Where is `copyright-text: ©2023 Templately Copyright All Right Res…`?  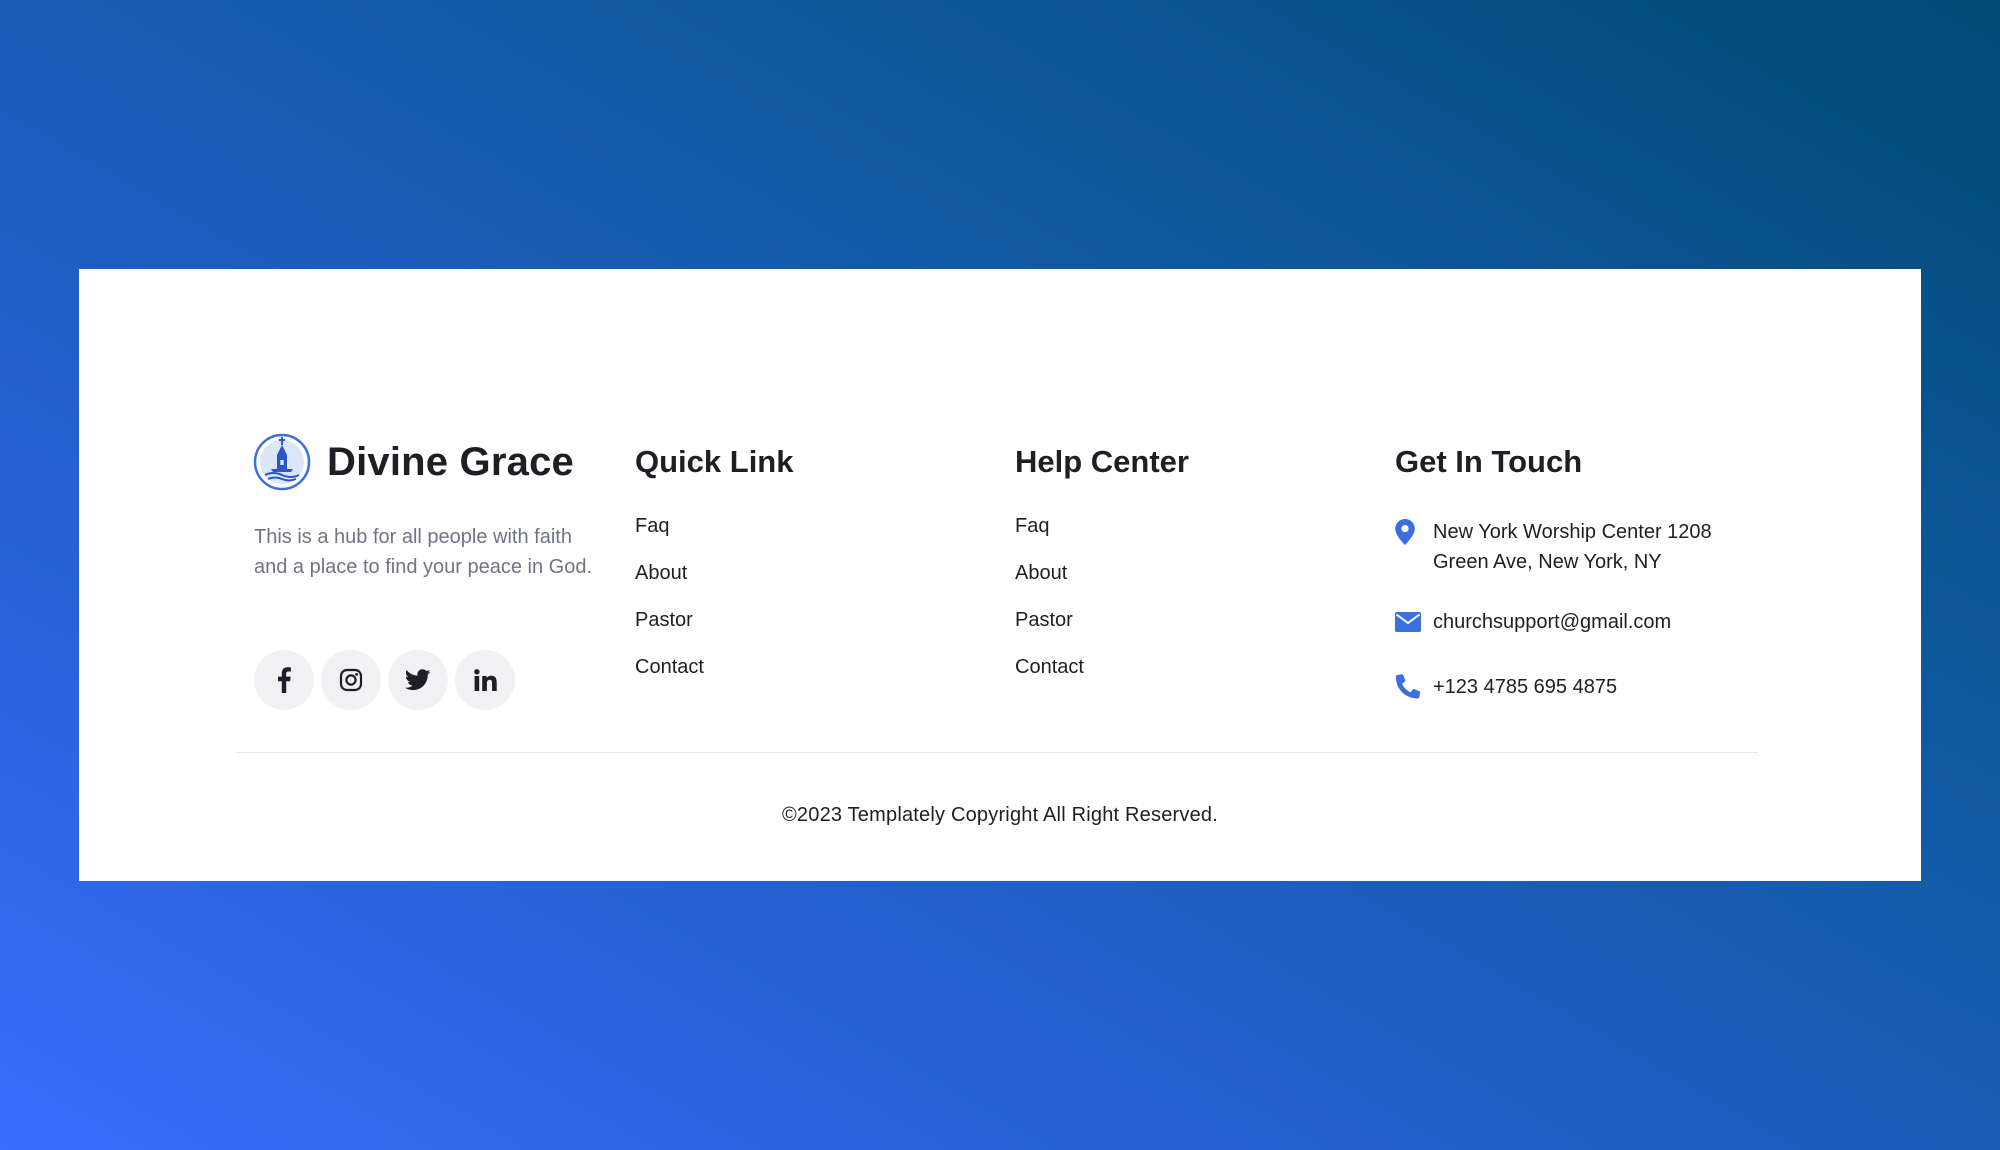
copyright-text: ©2023 Templately Copyright All Right Res… is located at coordinates (999, 815).